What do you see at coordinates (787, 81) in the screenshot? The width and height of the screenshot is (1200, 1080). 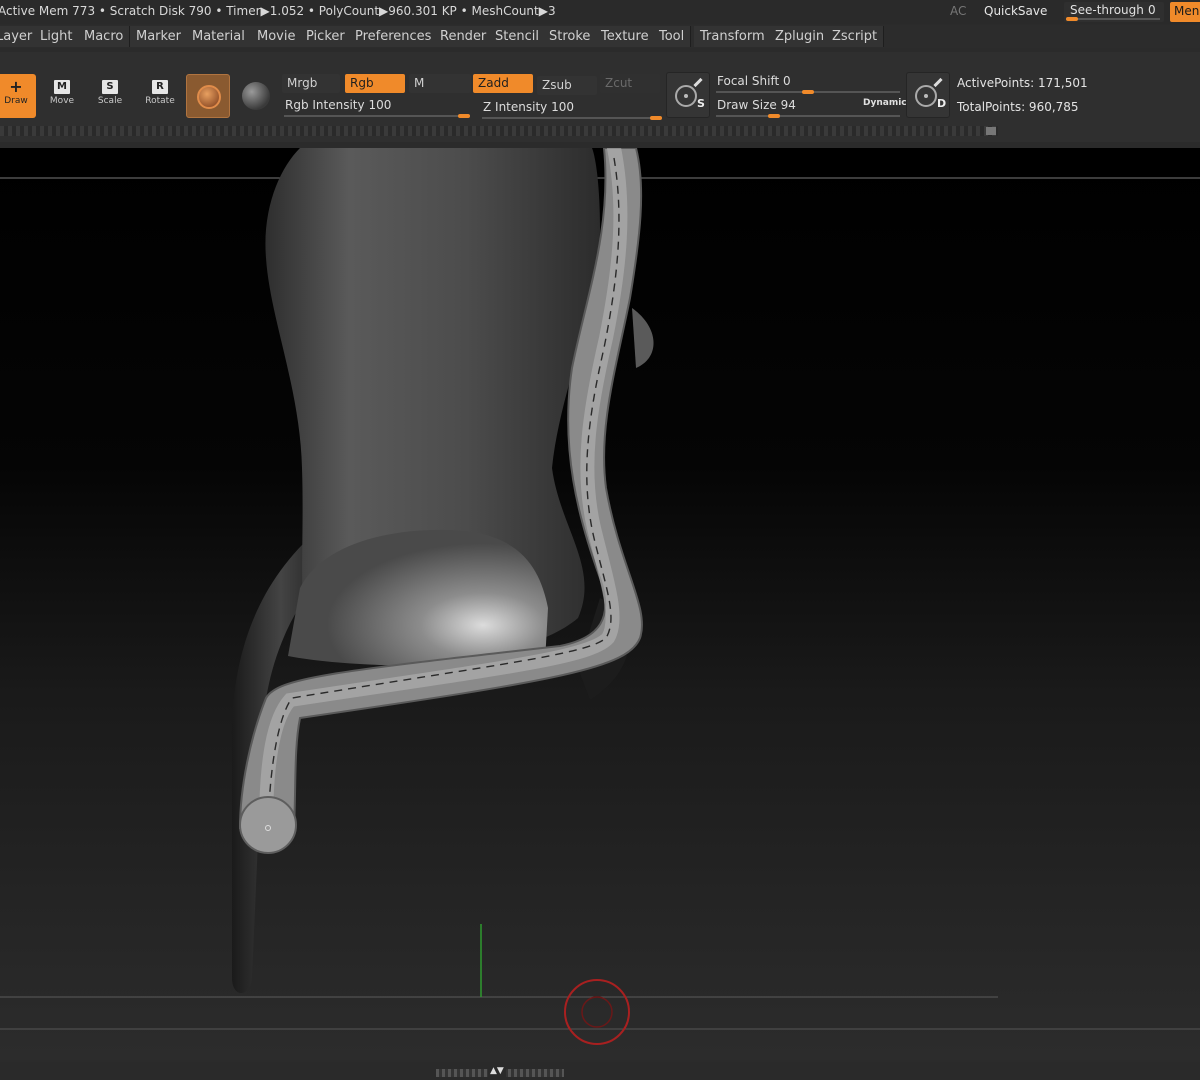 I see `focal-shift-value: 0` at bounding box center [787, 81].